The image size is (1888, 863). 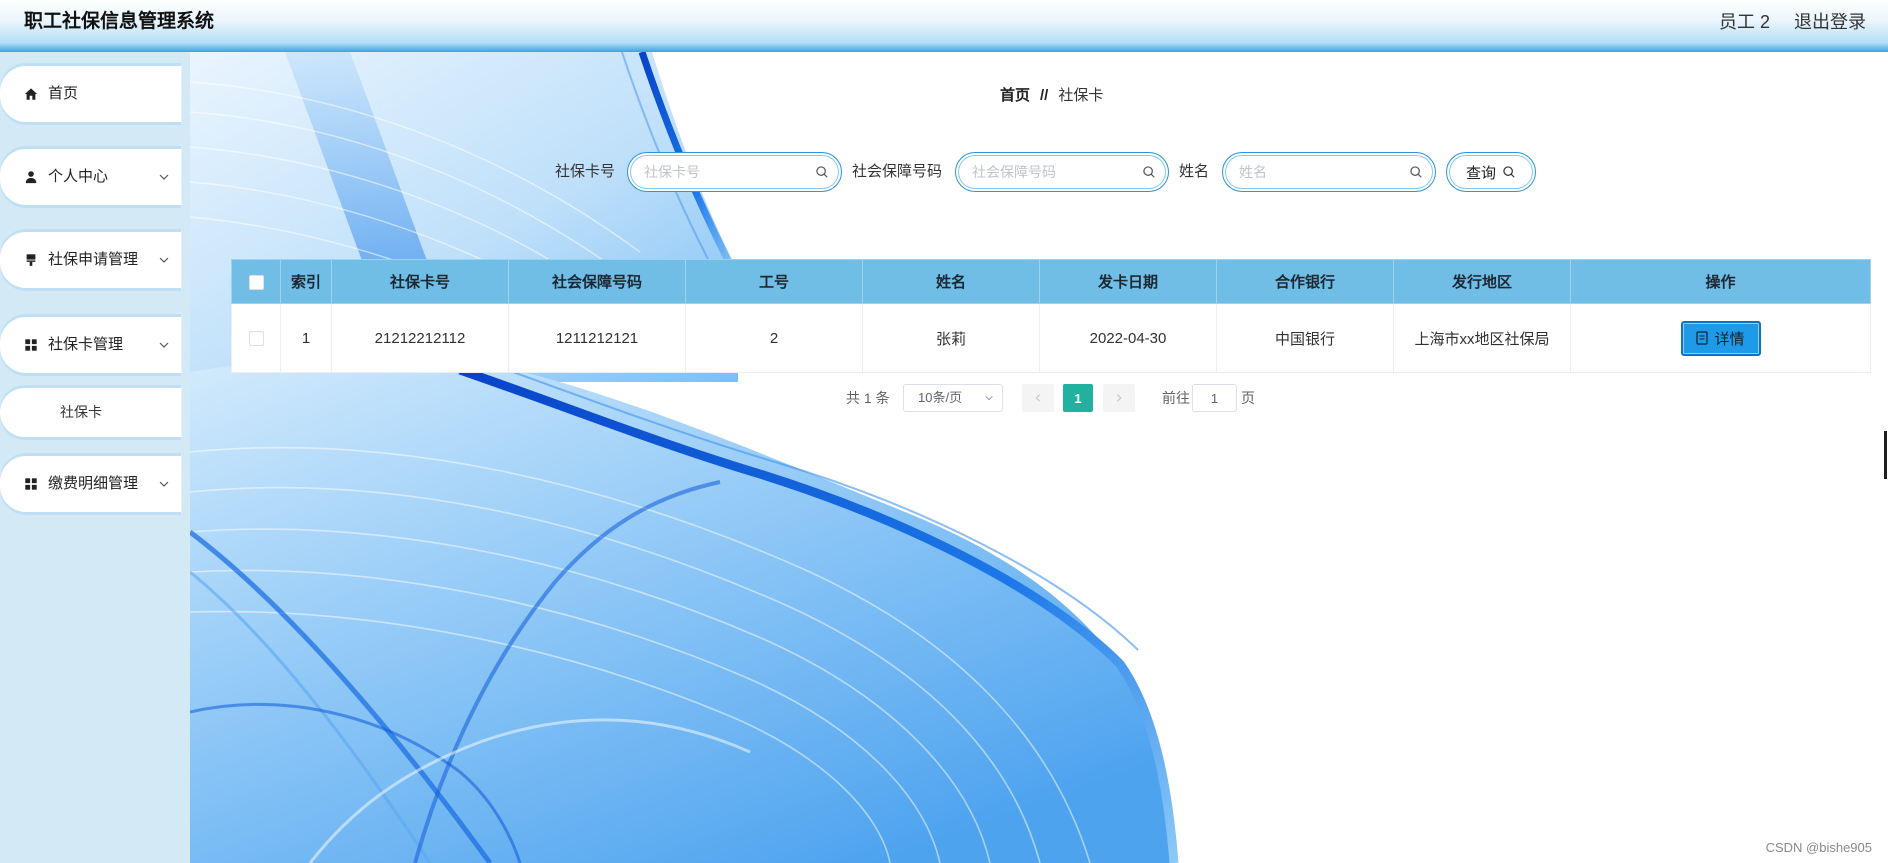 I want to click on card-no-input, so click(x=725, y=172).